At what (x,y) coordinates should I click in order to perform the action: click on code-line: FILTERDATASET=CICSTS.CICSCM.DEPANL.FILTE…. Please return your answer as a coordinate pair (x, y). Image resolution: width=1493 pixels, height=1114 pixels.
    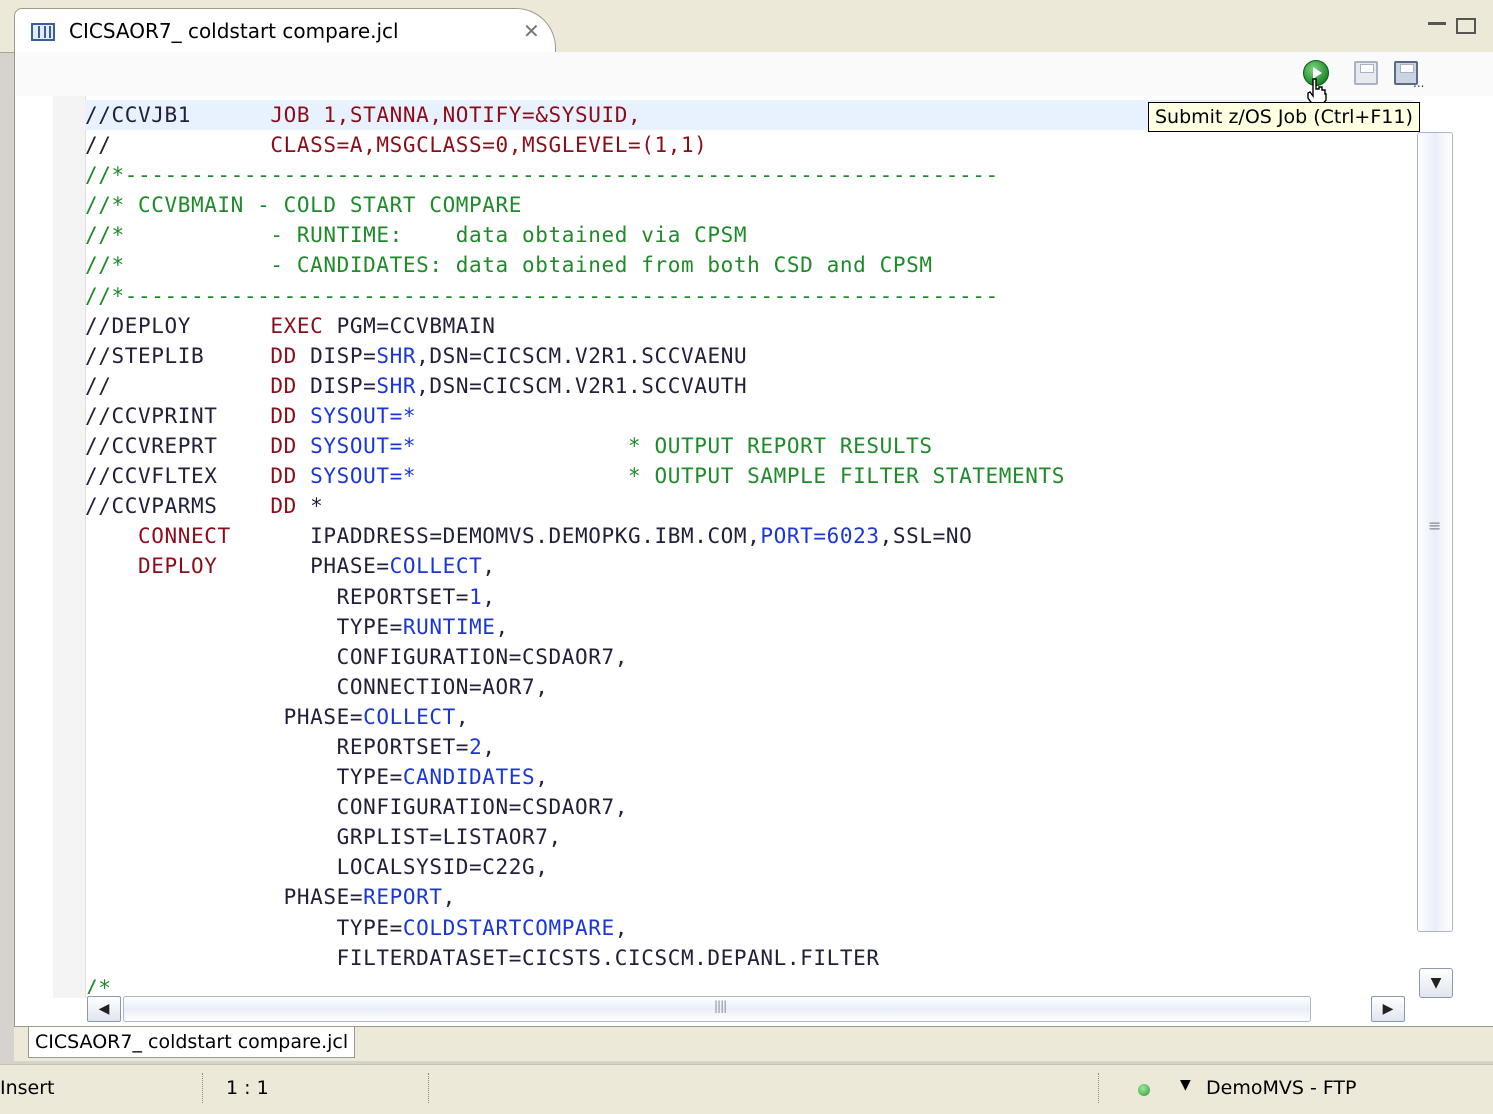
    Looking at the image, I should click on (749, 958).